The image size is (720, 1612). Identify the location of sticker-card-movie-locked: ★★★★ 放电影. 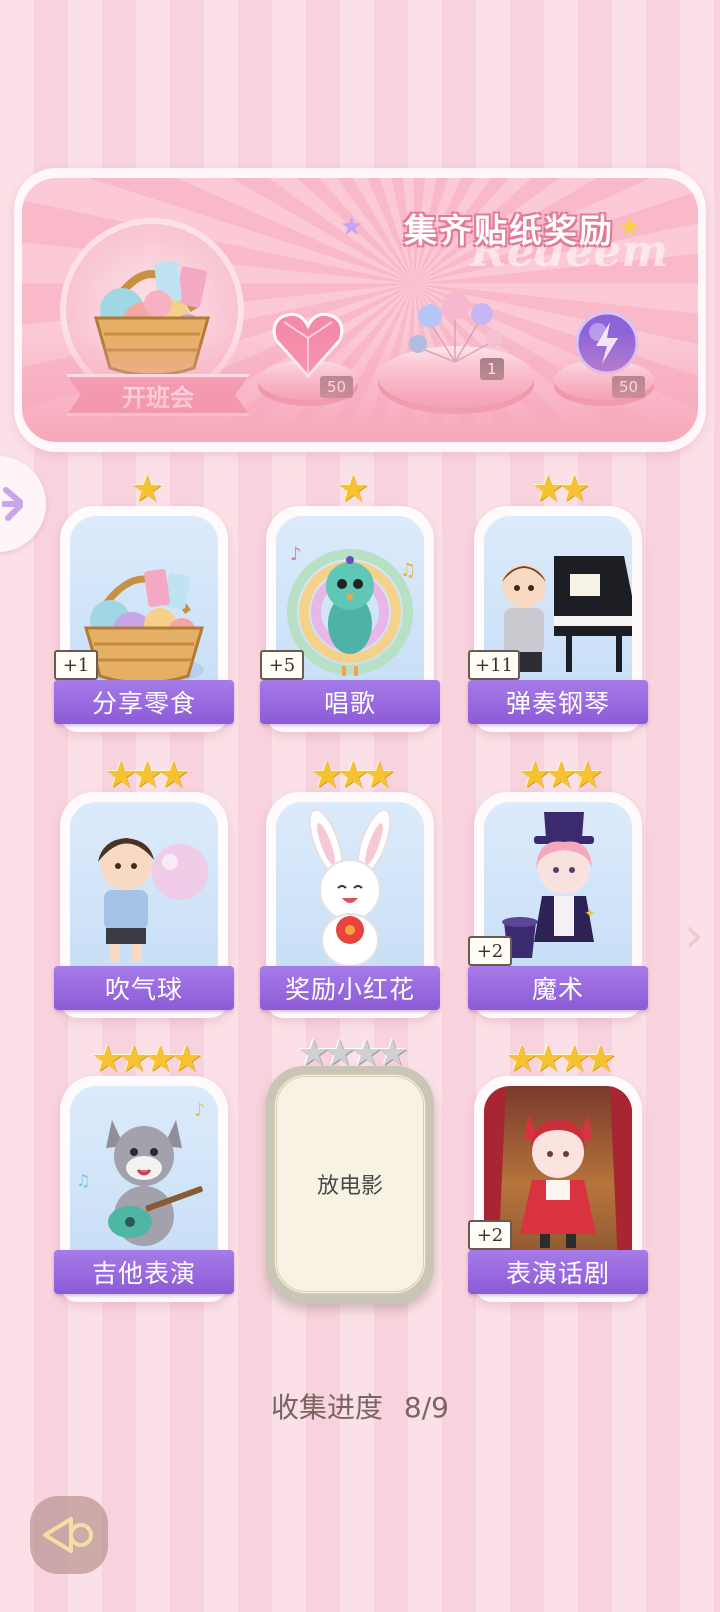
(350, 1170).